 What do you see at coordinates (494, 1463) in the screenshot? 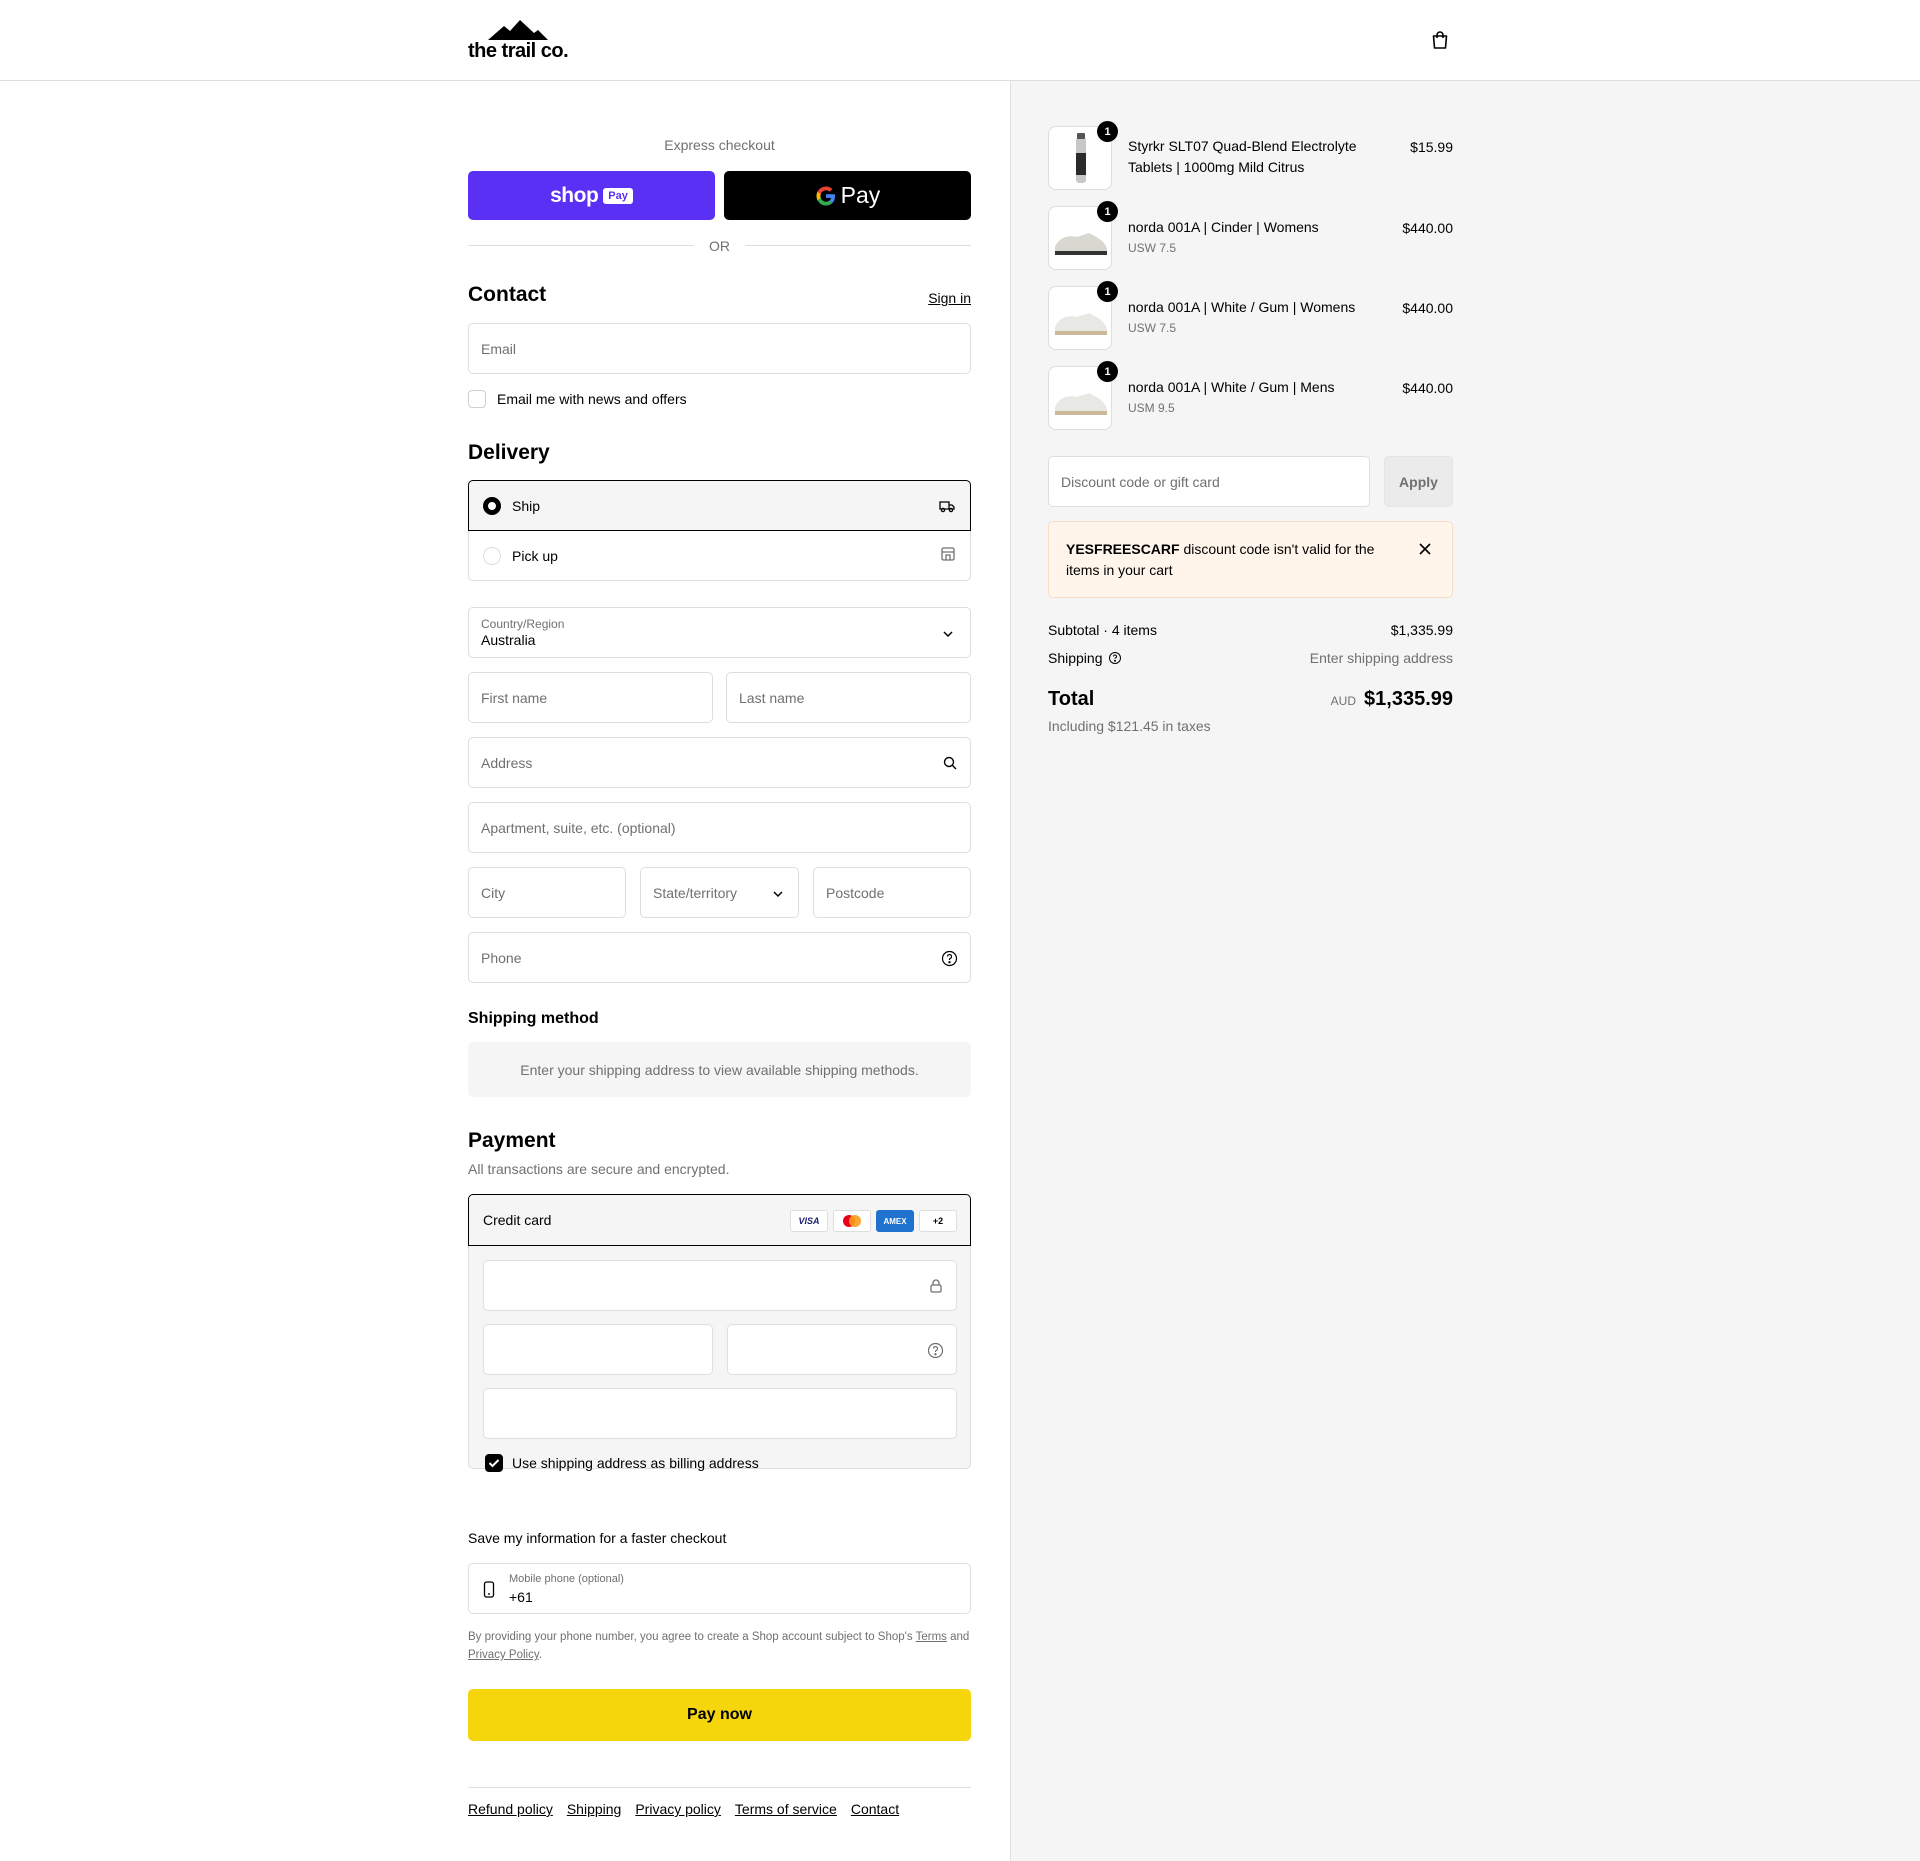
I see `billing-same-checkbox` at bounding box center [494, 1463].